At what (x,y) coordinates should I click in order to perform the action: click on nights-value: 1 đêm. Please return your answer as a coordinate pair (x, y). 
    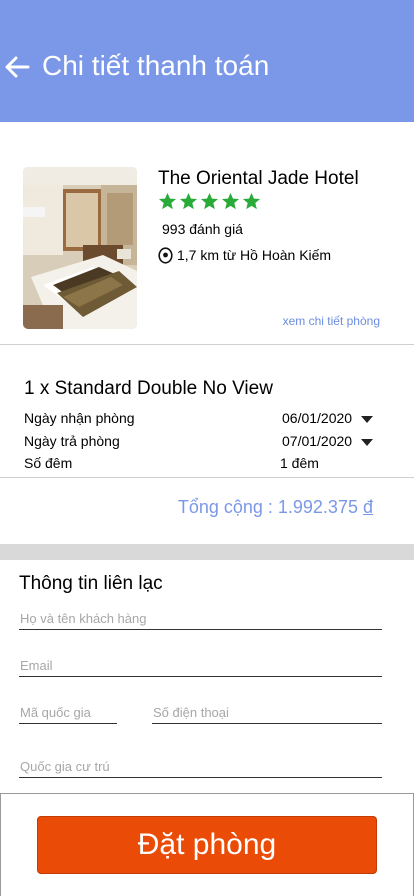
    Looking at the image, I should click on (299, 463).